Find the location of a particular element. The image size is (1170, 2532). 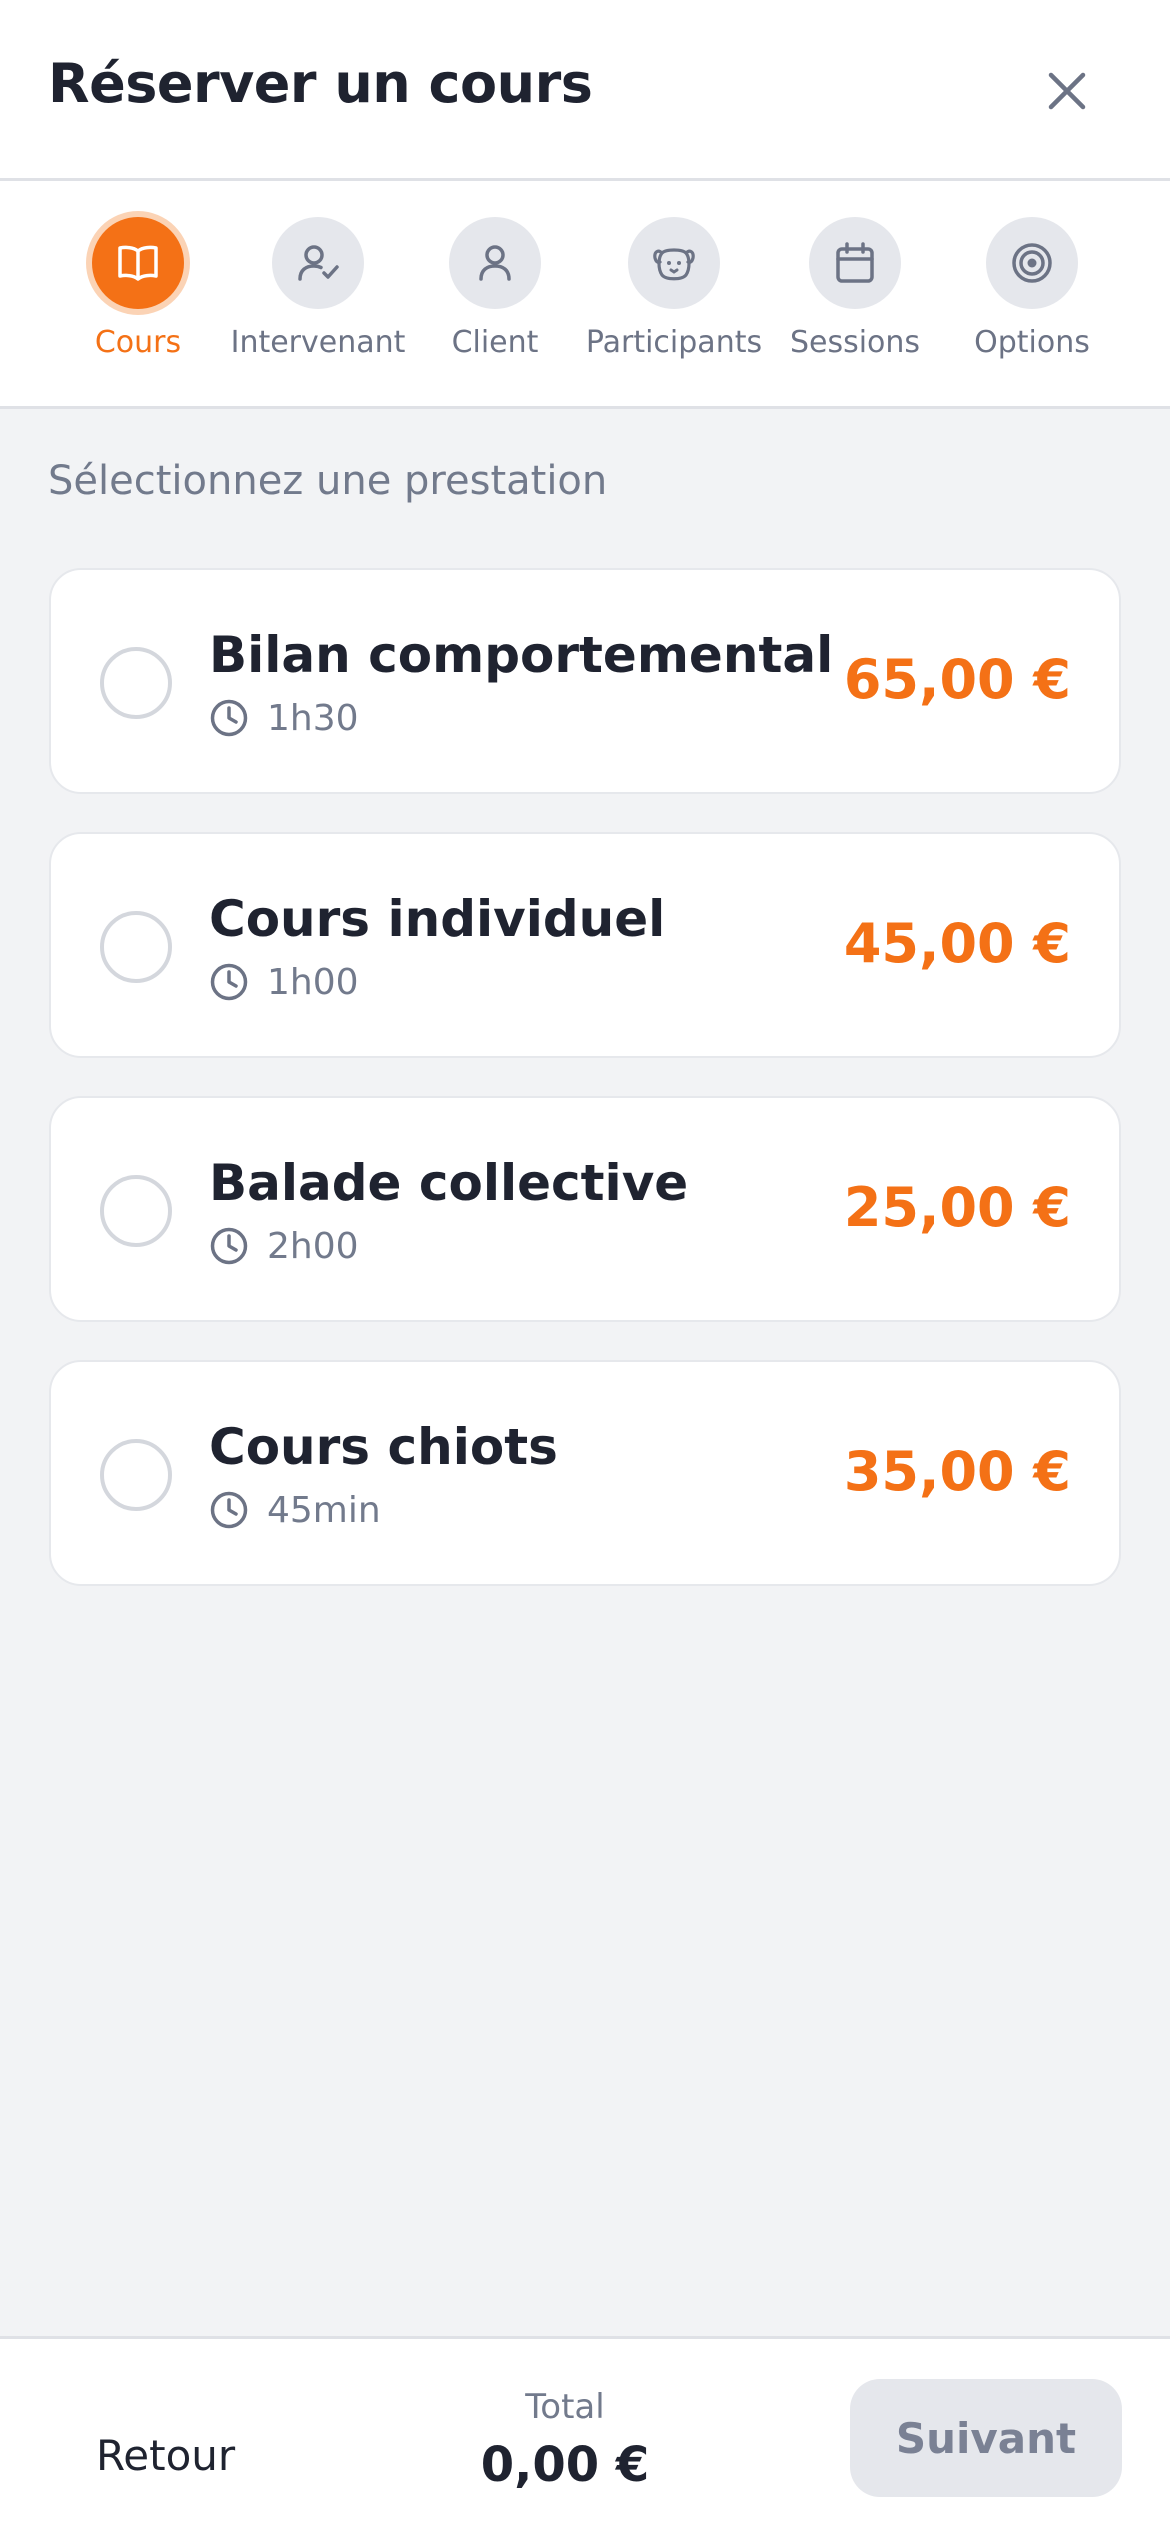

close-button is located at coordinates (1067, 91).